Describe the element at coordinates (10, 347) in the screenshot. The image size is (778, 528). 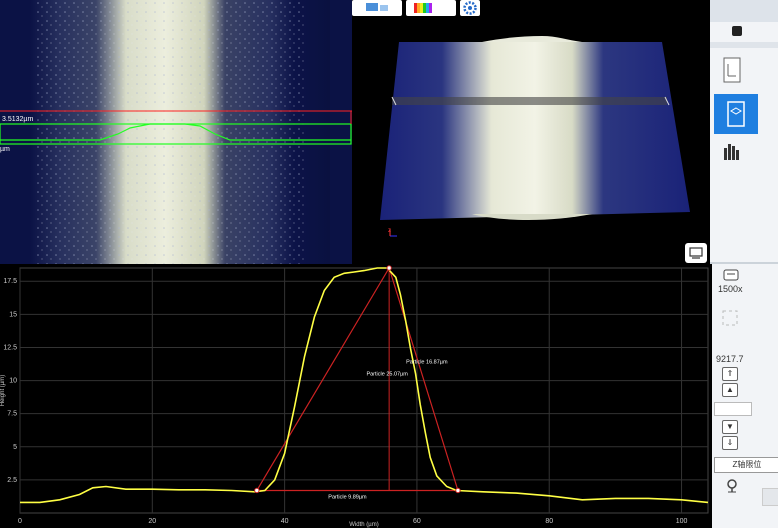
I see `y-tick-label: 12.5` at that location.